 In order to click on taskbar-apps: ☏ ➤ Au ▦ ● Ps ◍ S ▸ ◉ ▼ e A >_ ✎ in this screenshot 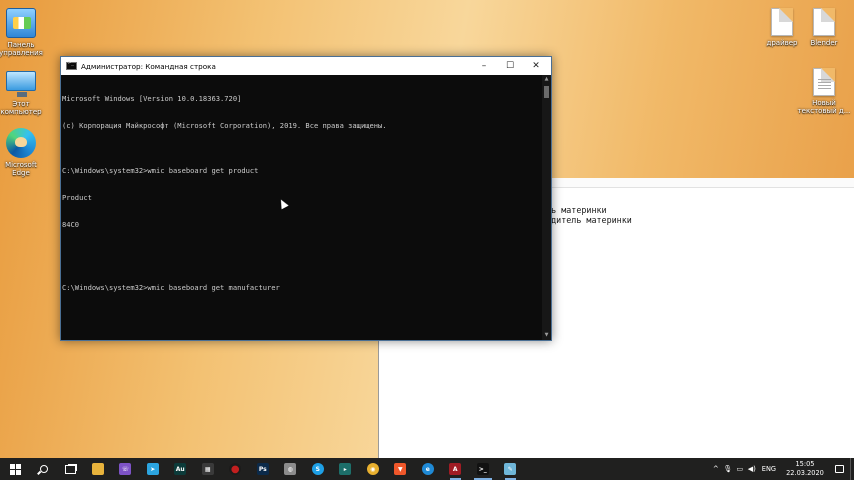, I will do `click(304, 469)`.